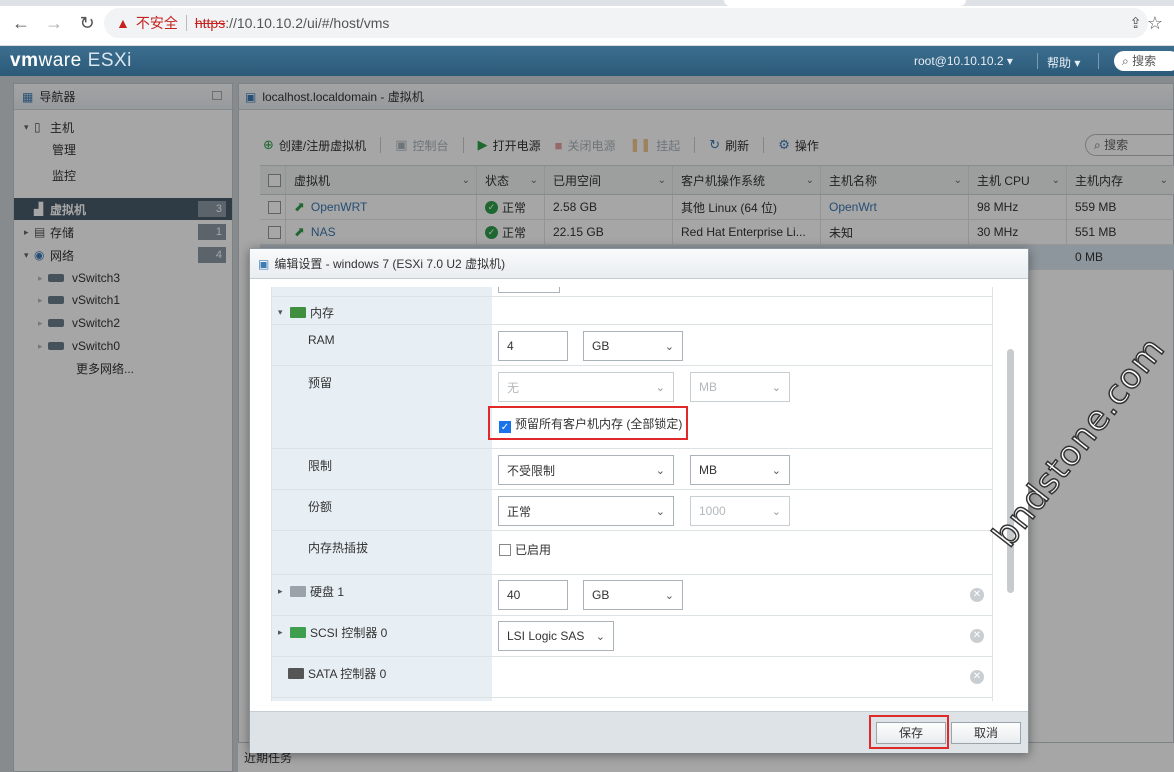 Image resolution: width=1174 pixels, height=772 pixels. I want to click on reservation-unit-select: MB ⌄, so click(740, 387).